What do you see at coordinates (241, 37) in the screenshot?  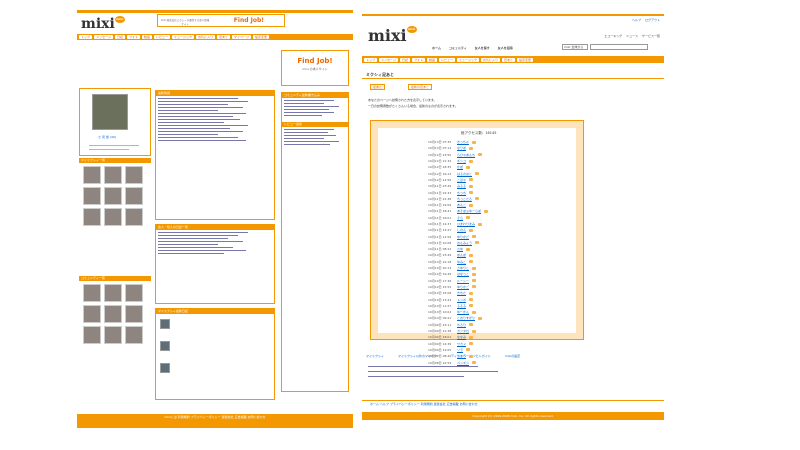 I see `nav-item: マイページ` at bounding box center [241, 37].